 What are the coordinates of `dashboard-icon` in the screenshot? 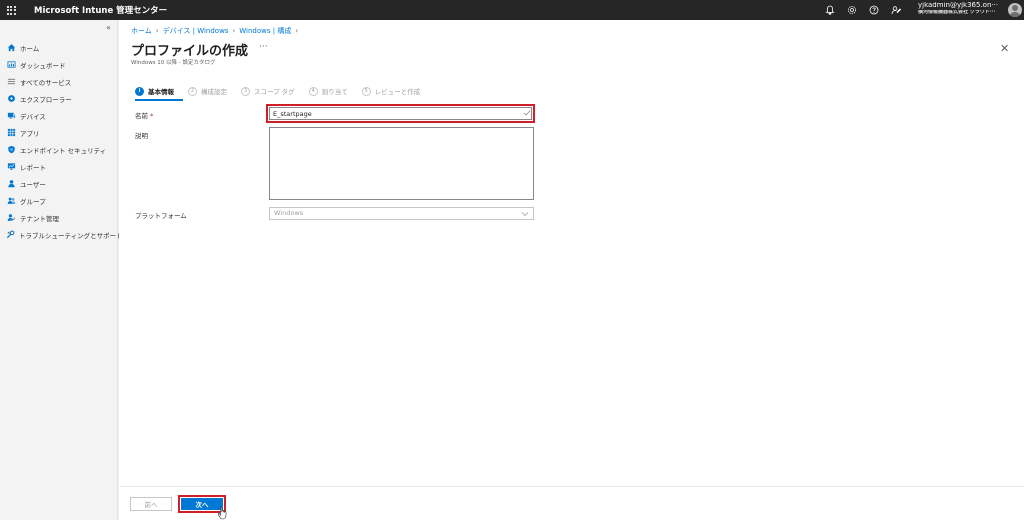 It's located at (11, 65).